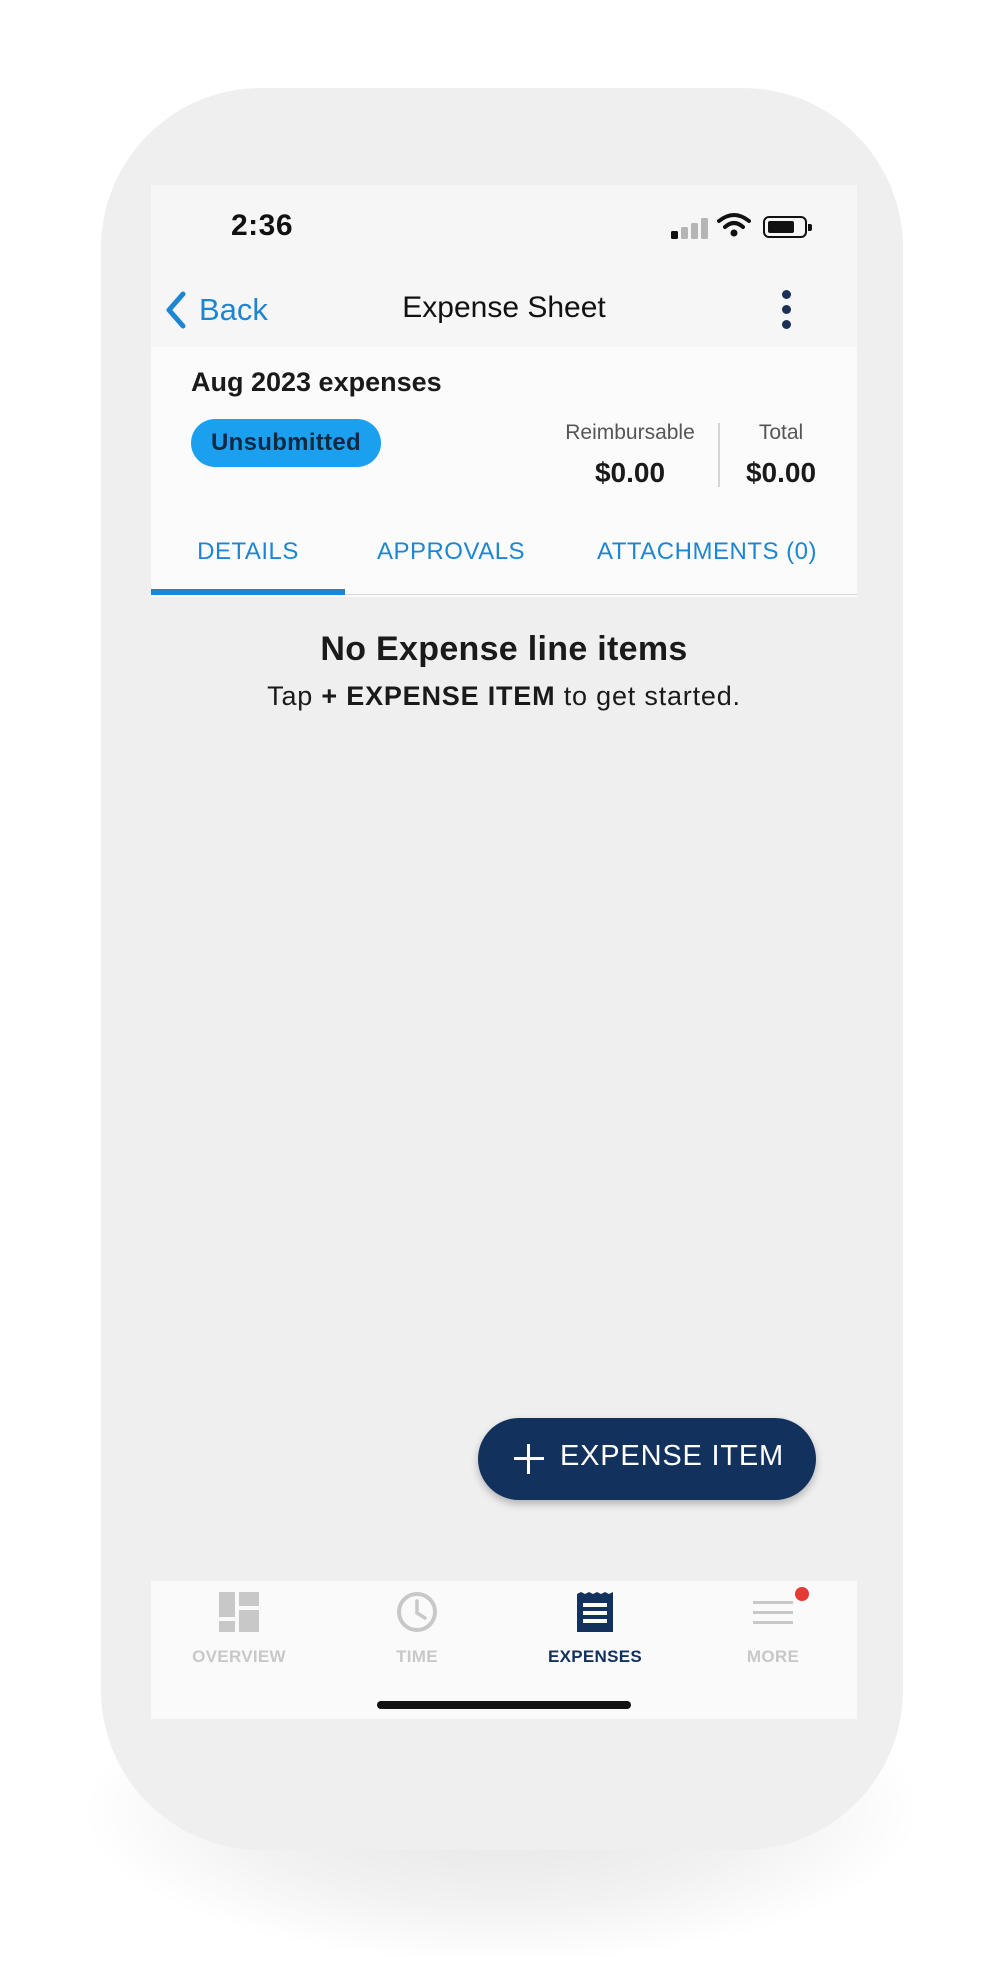 This screenshot has width=1004, height=1984. What do you see at coordinates (781, 432) in the screenshot?
I see `total-label: Total` at bounding box center [781, 432].